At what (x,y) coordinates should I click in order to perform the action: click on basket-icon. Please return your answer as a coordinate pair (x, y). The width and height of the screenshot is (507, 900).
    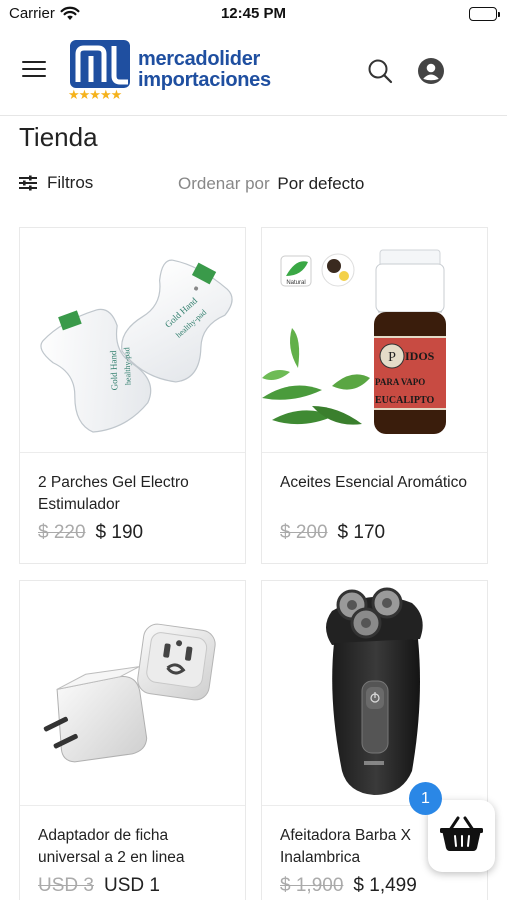
    Looking at the image, I should click on (461, 833).